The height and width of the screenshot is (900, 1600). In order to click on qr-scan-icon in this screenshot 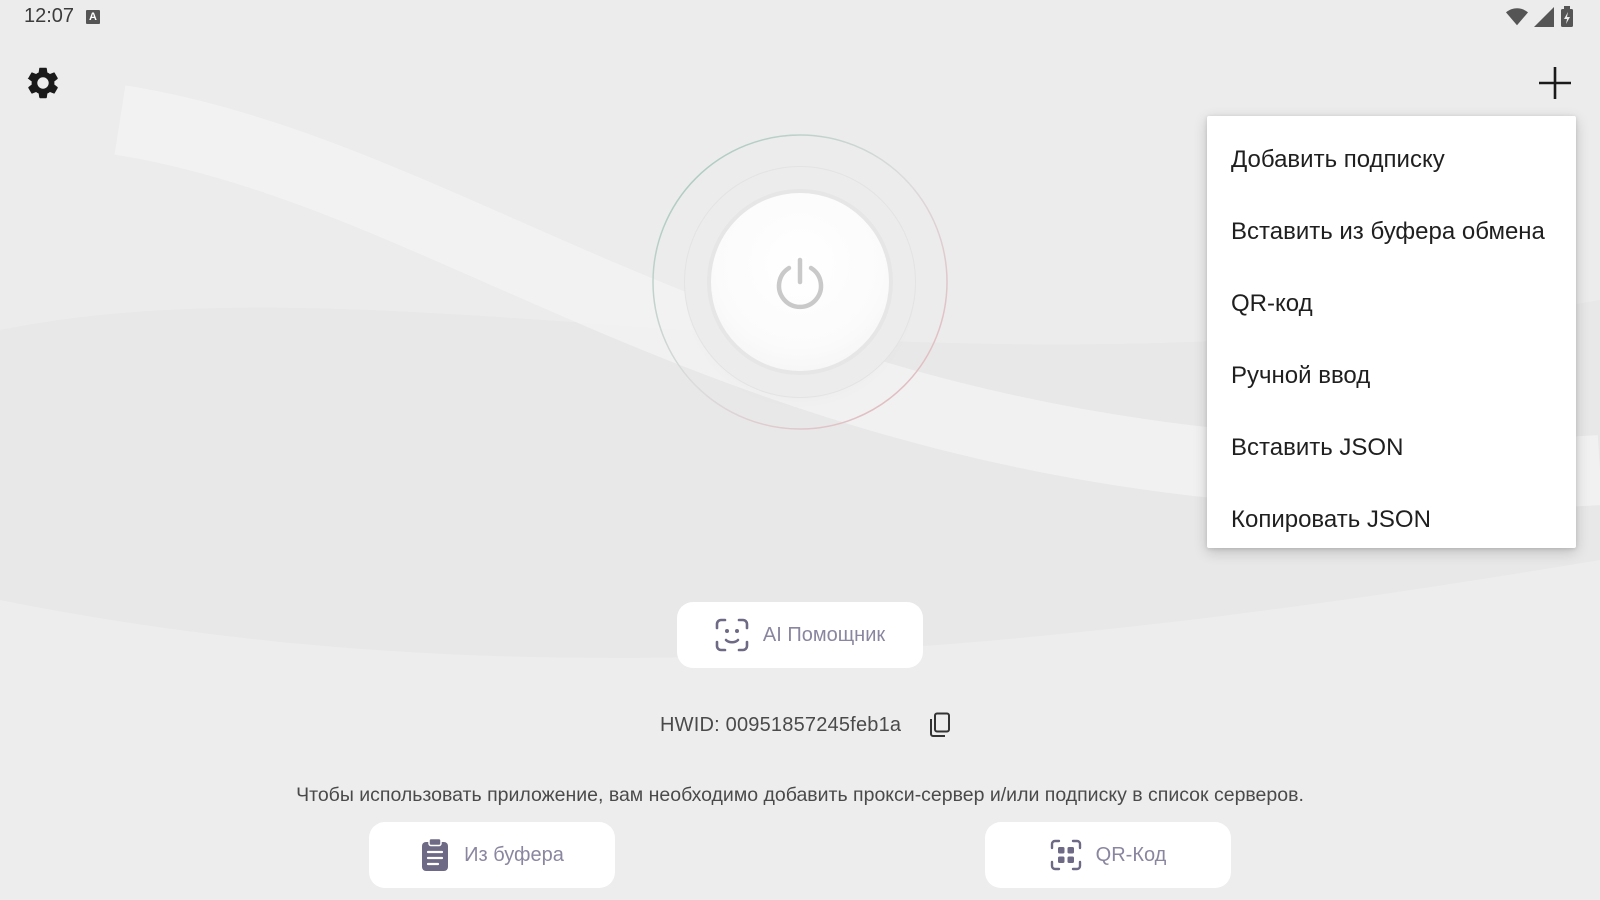, I will do `click(1065, 855)`.